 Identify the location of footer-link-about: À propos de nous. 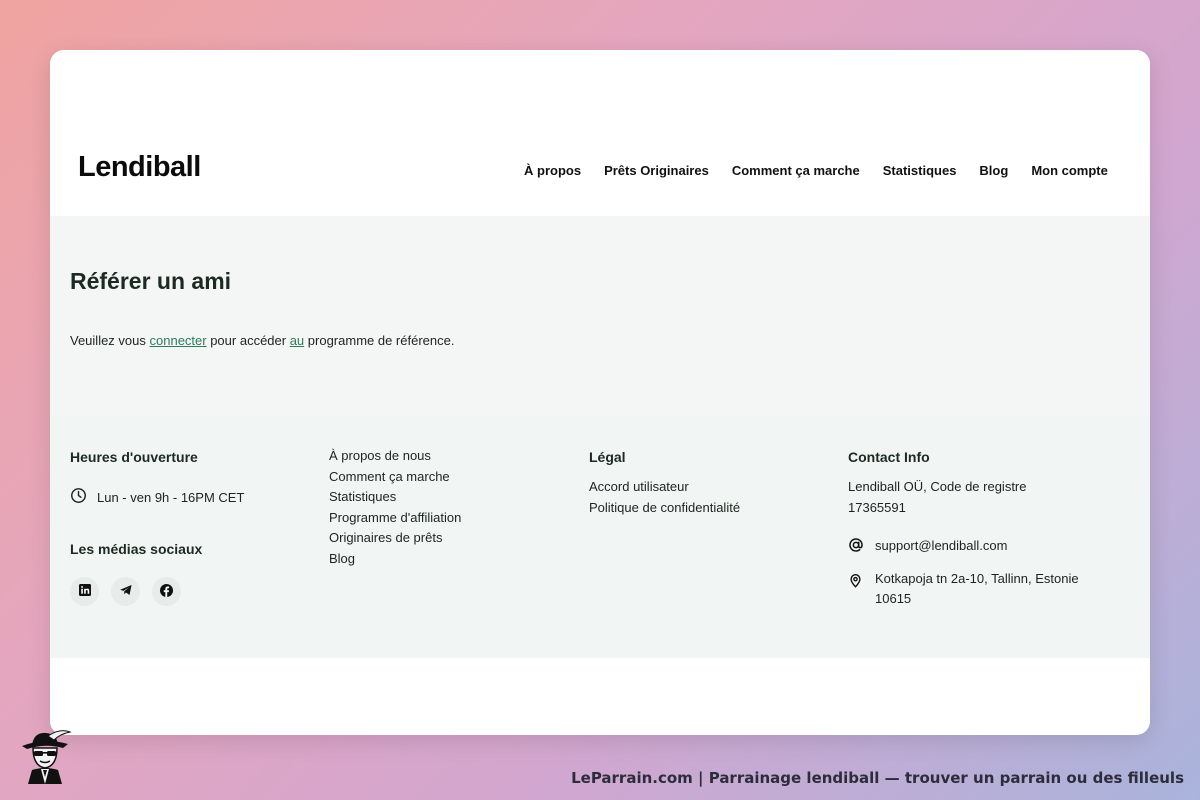
(395, 456).